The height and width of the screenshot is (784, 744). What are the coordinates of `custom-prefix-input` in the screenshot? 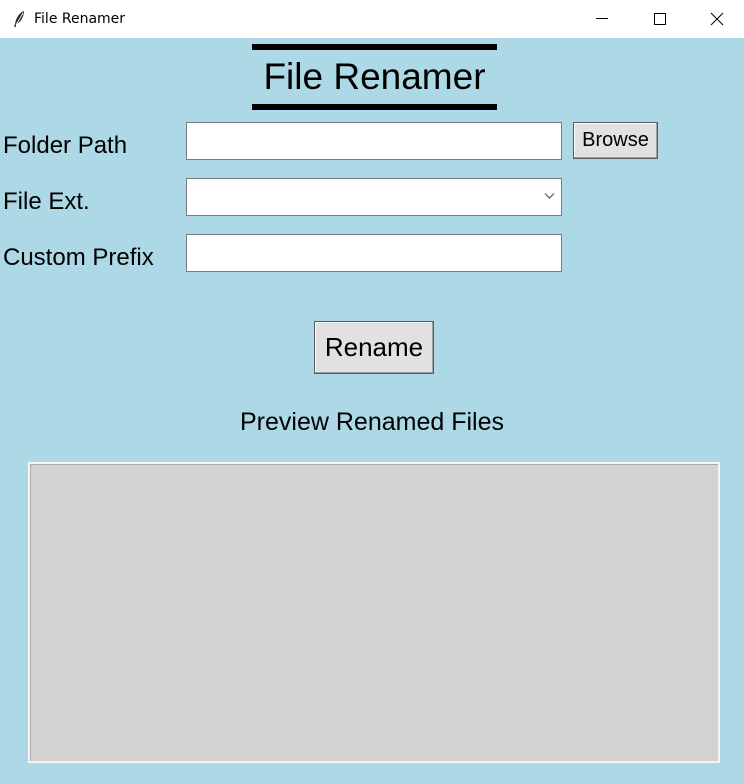 It's located at (374, 253).